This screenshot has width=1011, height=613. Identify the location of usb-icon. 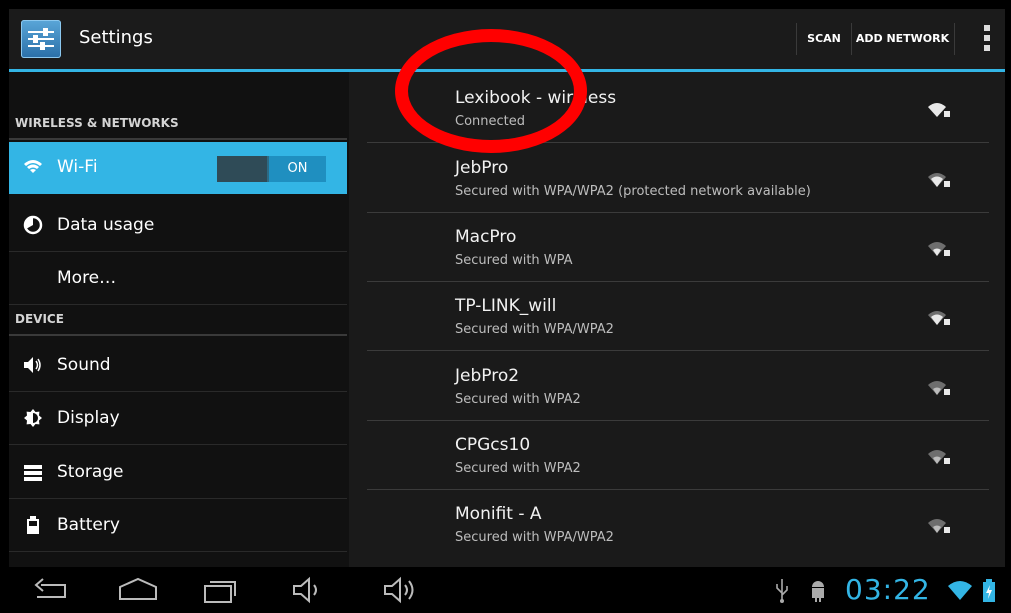
(782, 591).